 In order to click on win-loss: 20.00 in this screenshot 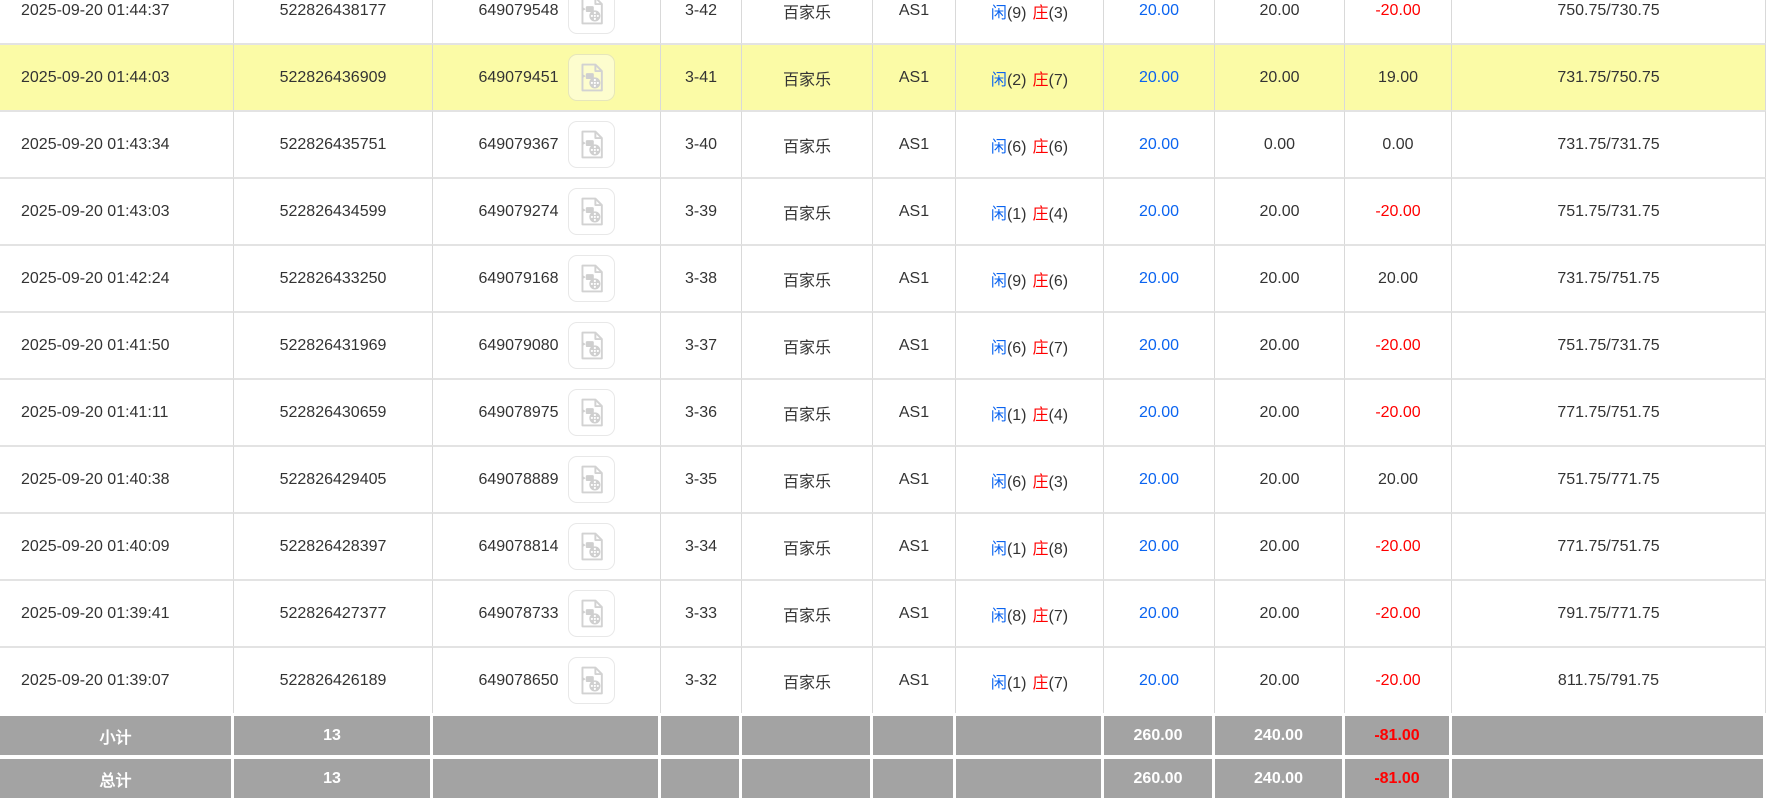, I will do `click(1398, 277)`.